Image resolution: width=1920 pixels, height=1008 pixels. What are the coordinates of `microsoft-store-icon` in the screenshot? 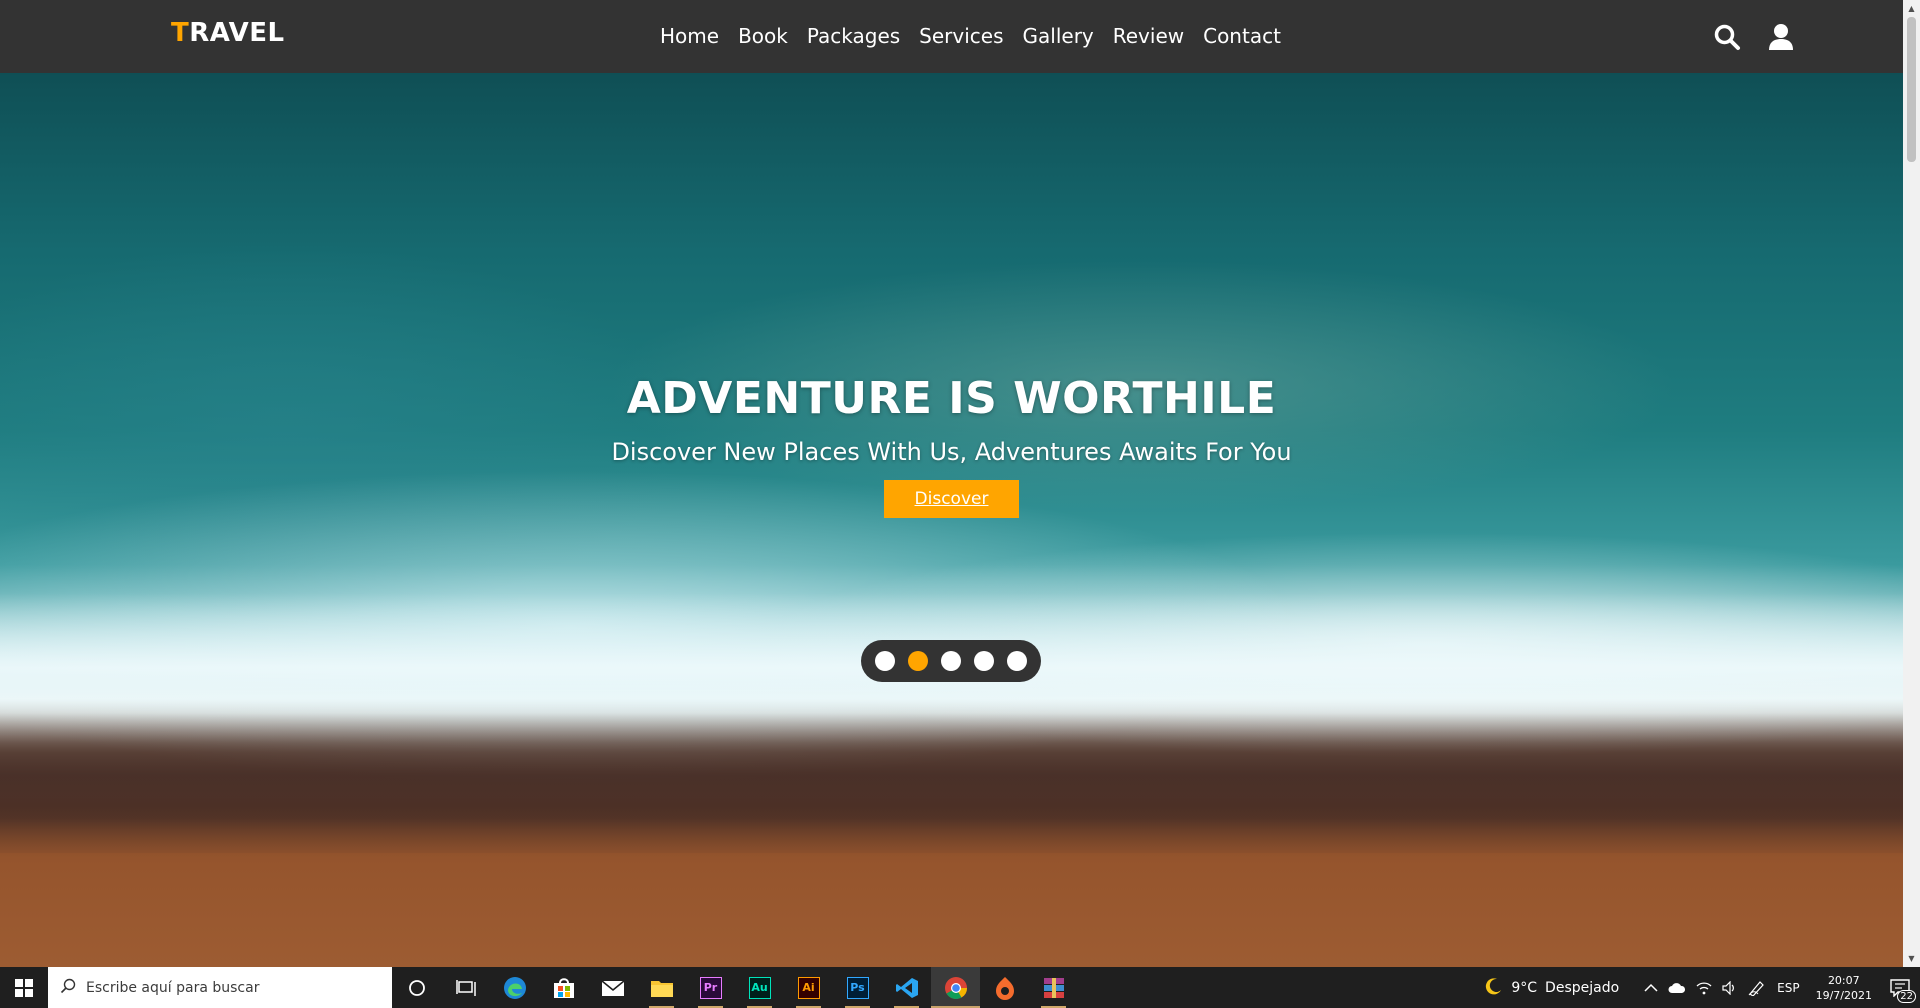 It's located at (563, 987).